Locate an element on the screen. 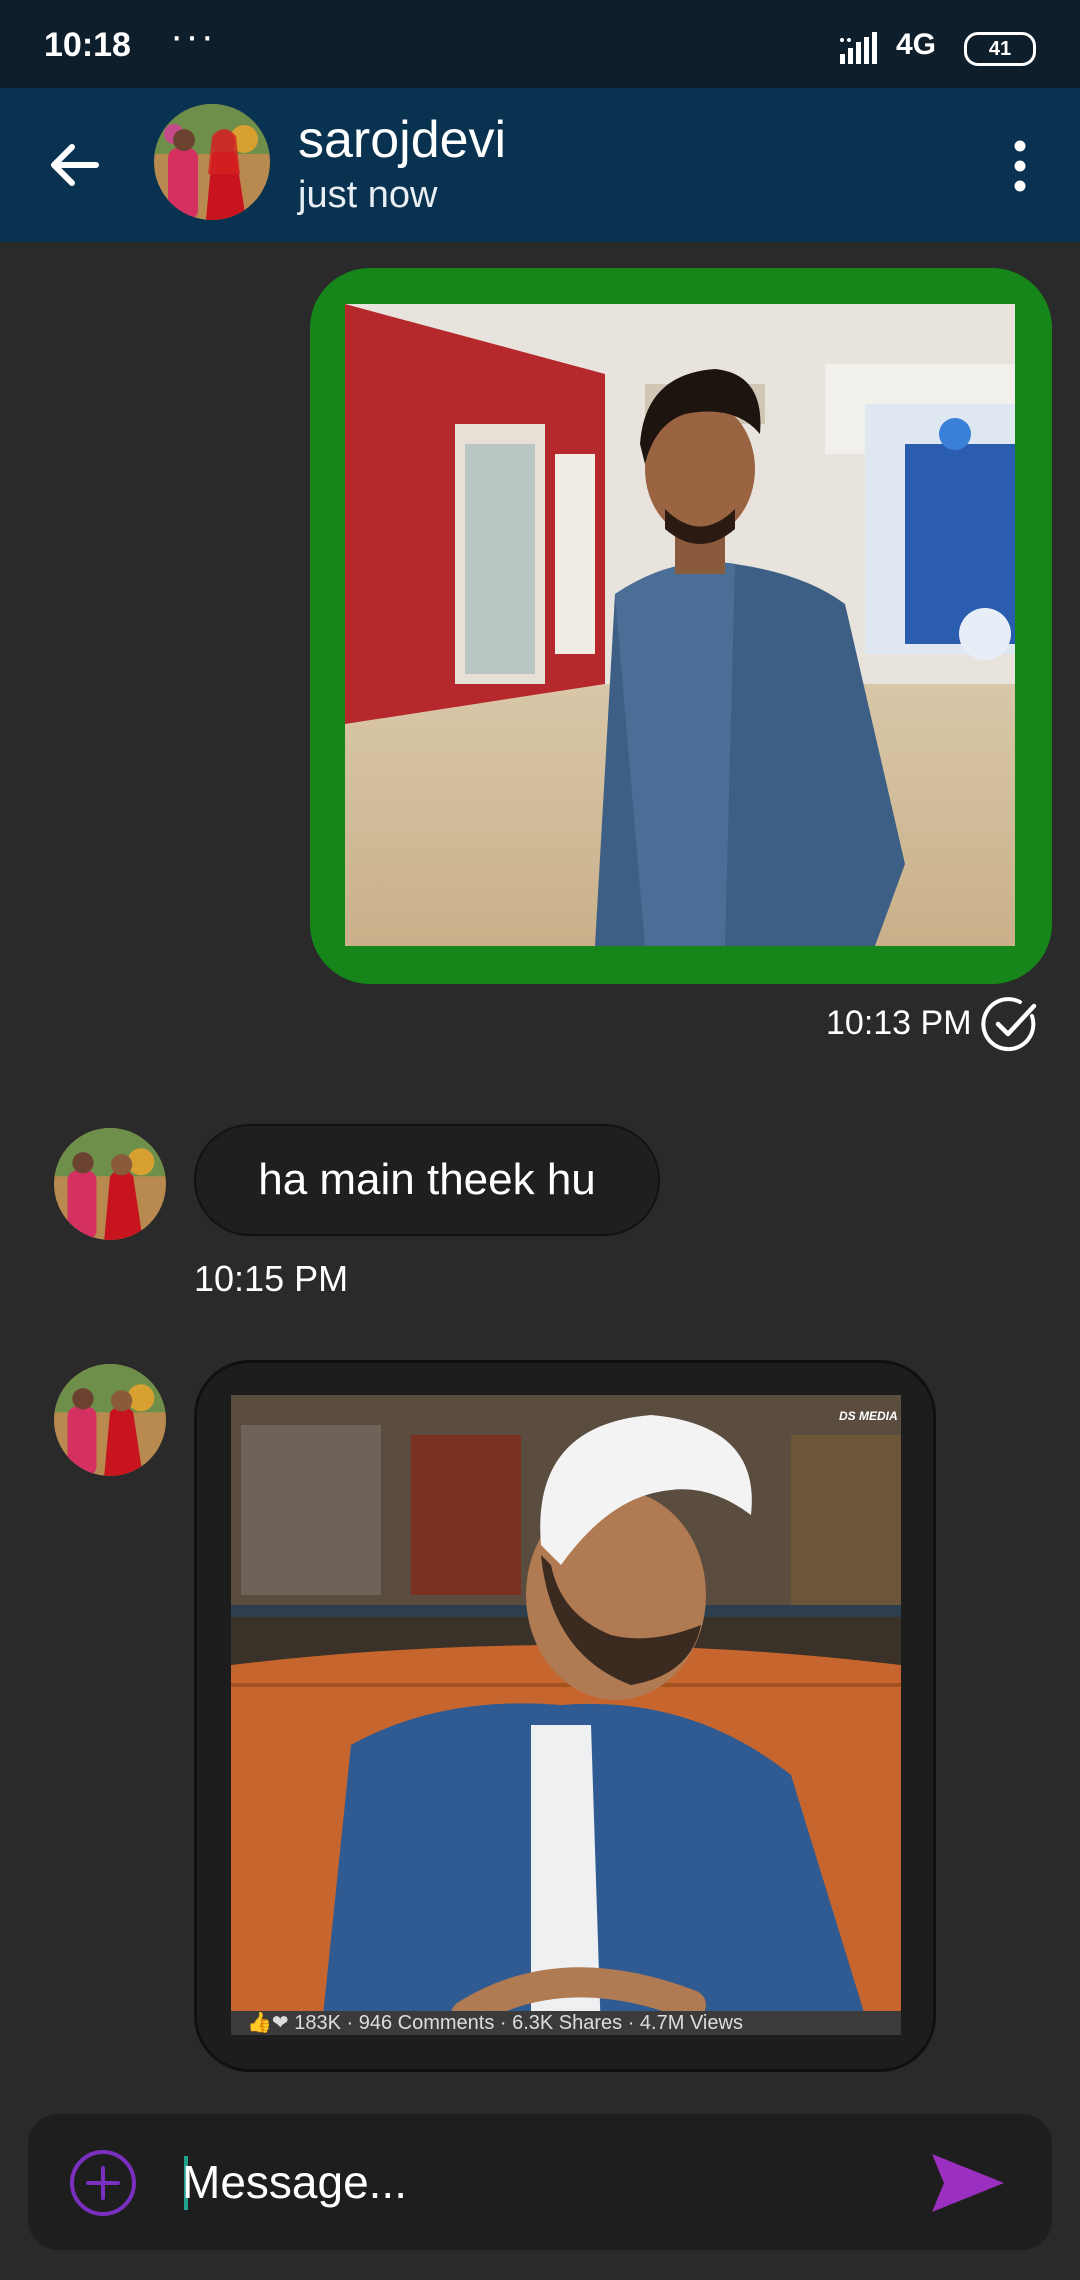 The height and width of the screenshot is (2280, 1080). message-composer is located at coordinates (540, 2182).